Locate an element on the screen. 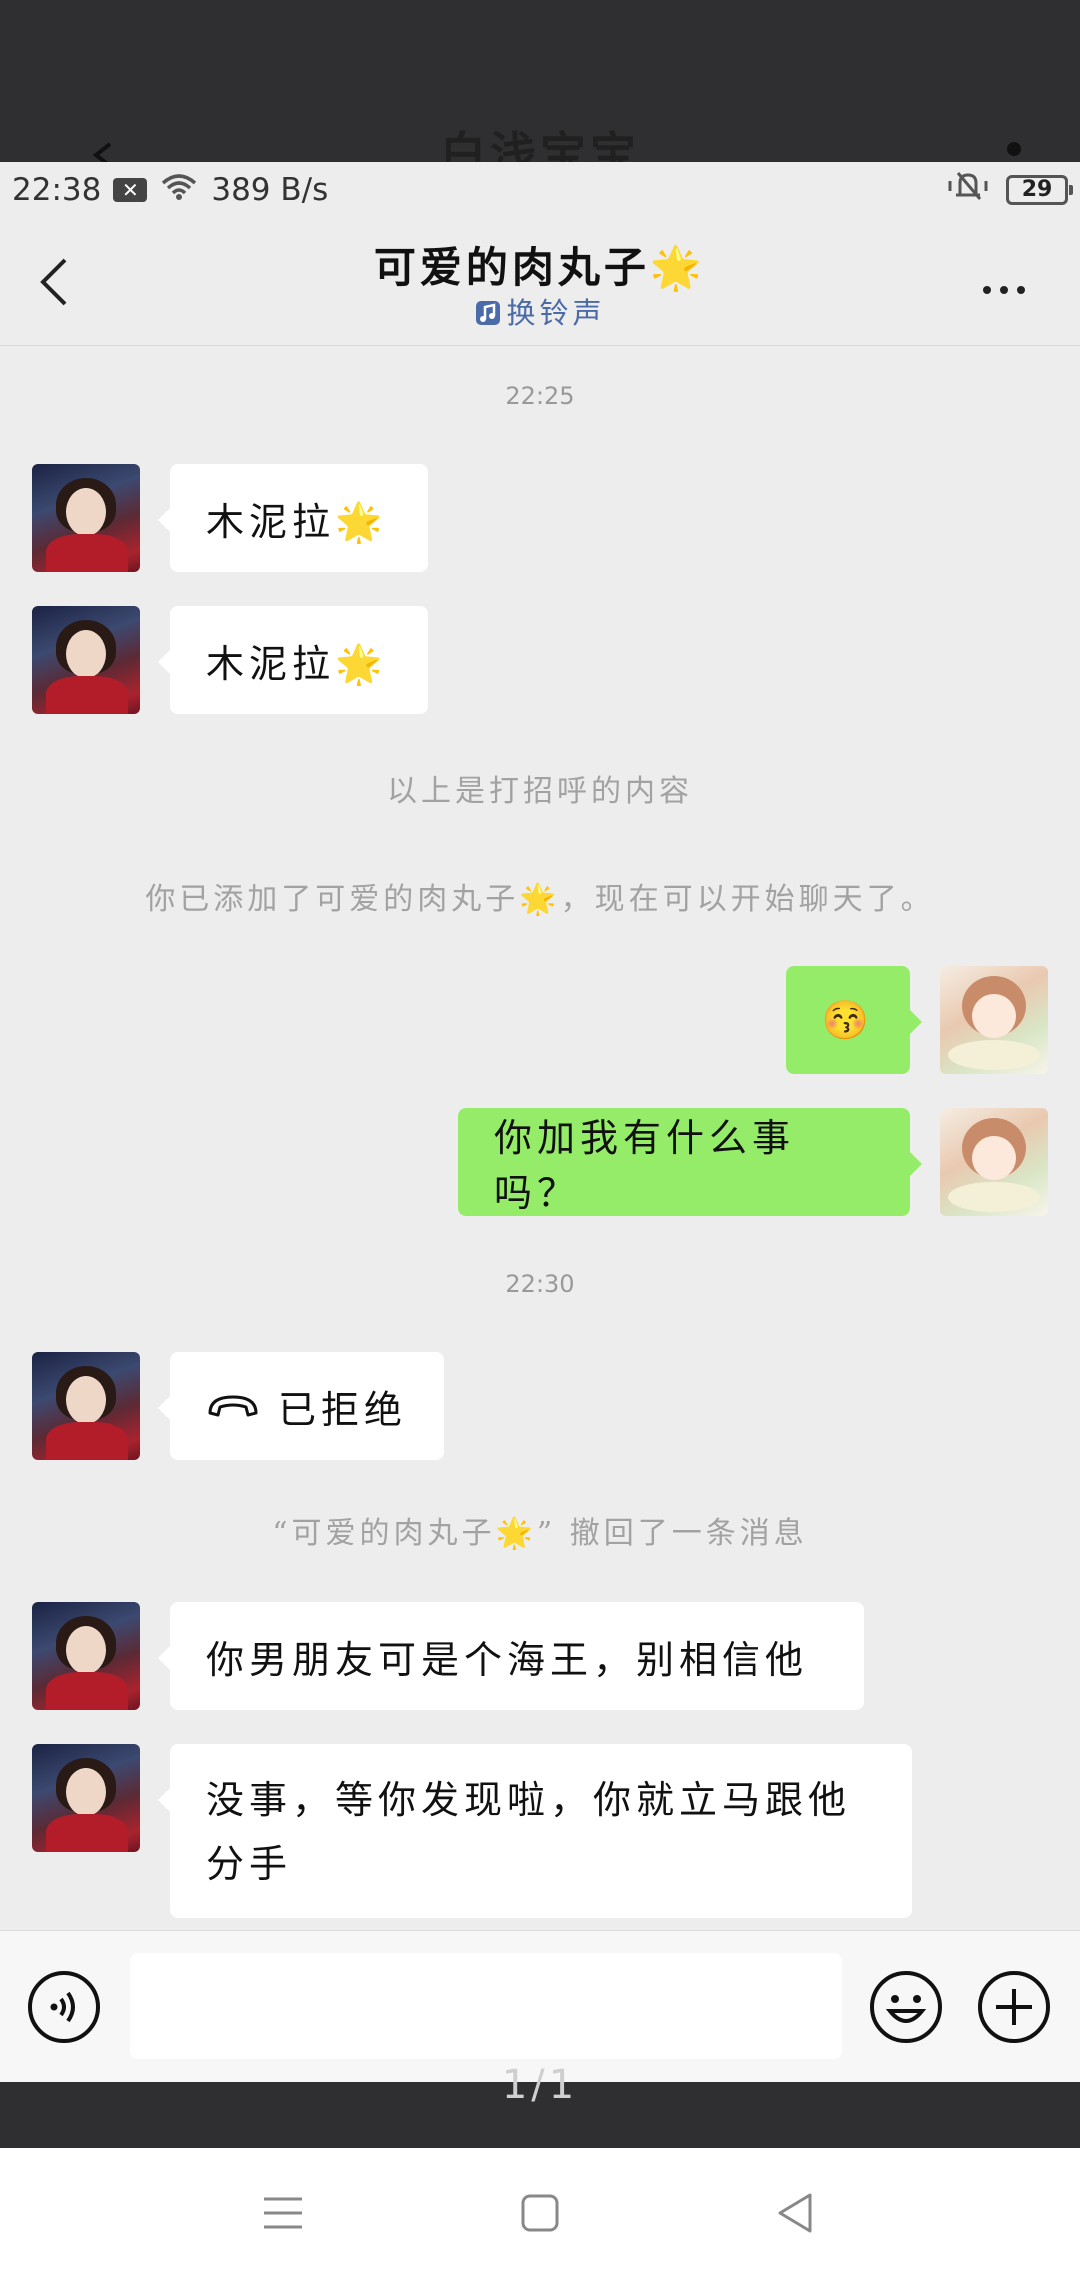  message-input is located at coordinates (486, 2006).